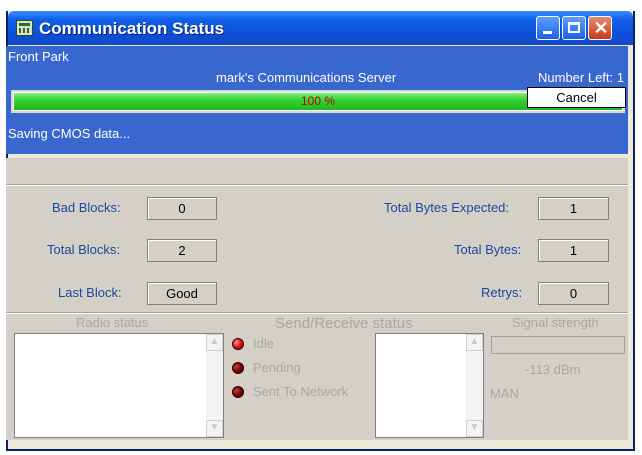  Describe the element at coordinates (573, 208) in the screenshot. I see `total-bytes-expected-value: 1` at that location.